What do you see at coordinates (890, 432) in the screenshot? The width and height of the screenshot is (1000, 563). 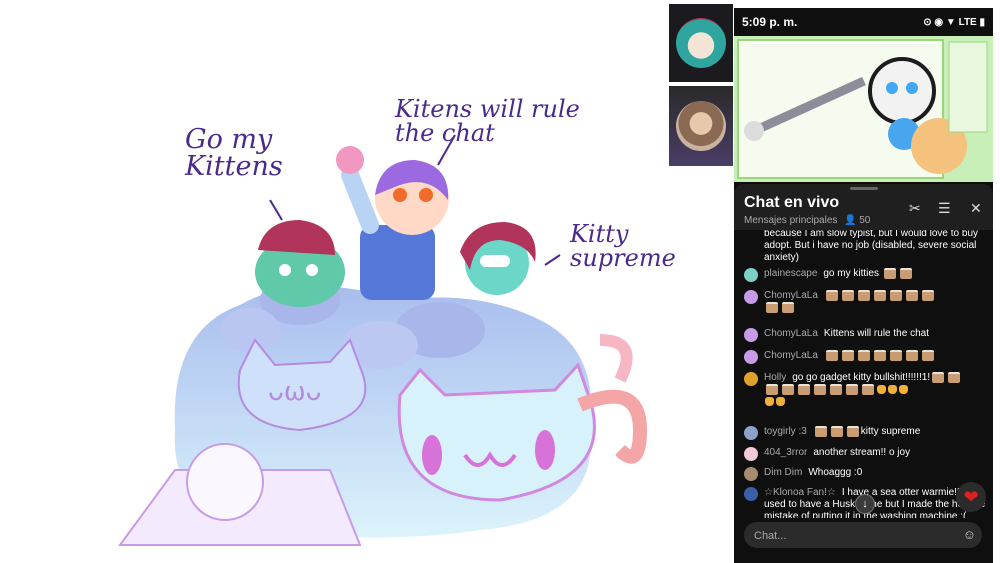 I see `message-text: kitty supreme` at bounding box center [890, 432].